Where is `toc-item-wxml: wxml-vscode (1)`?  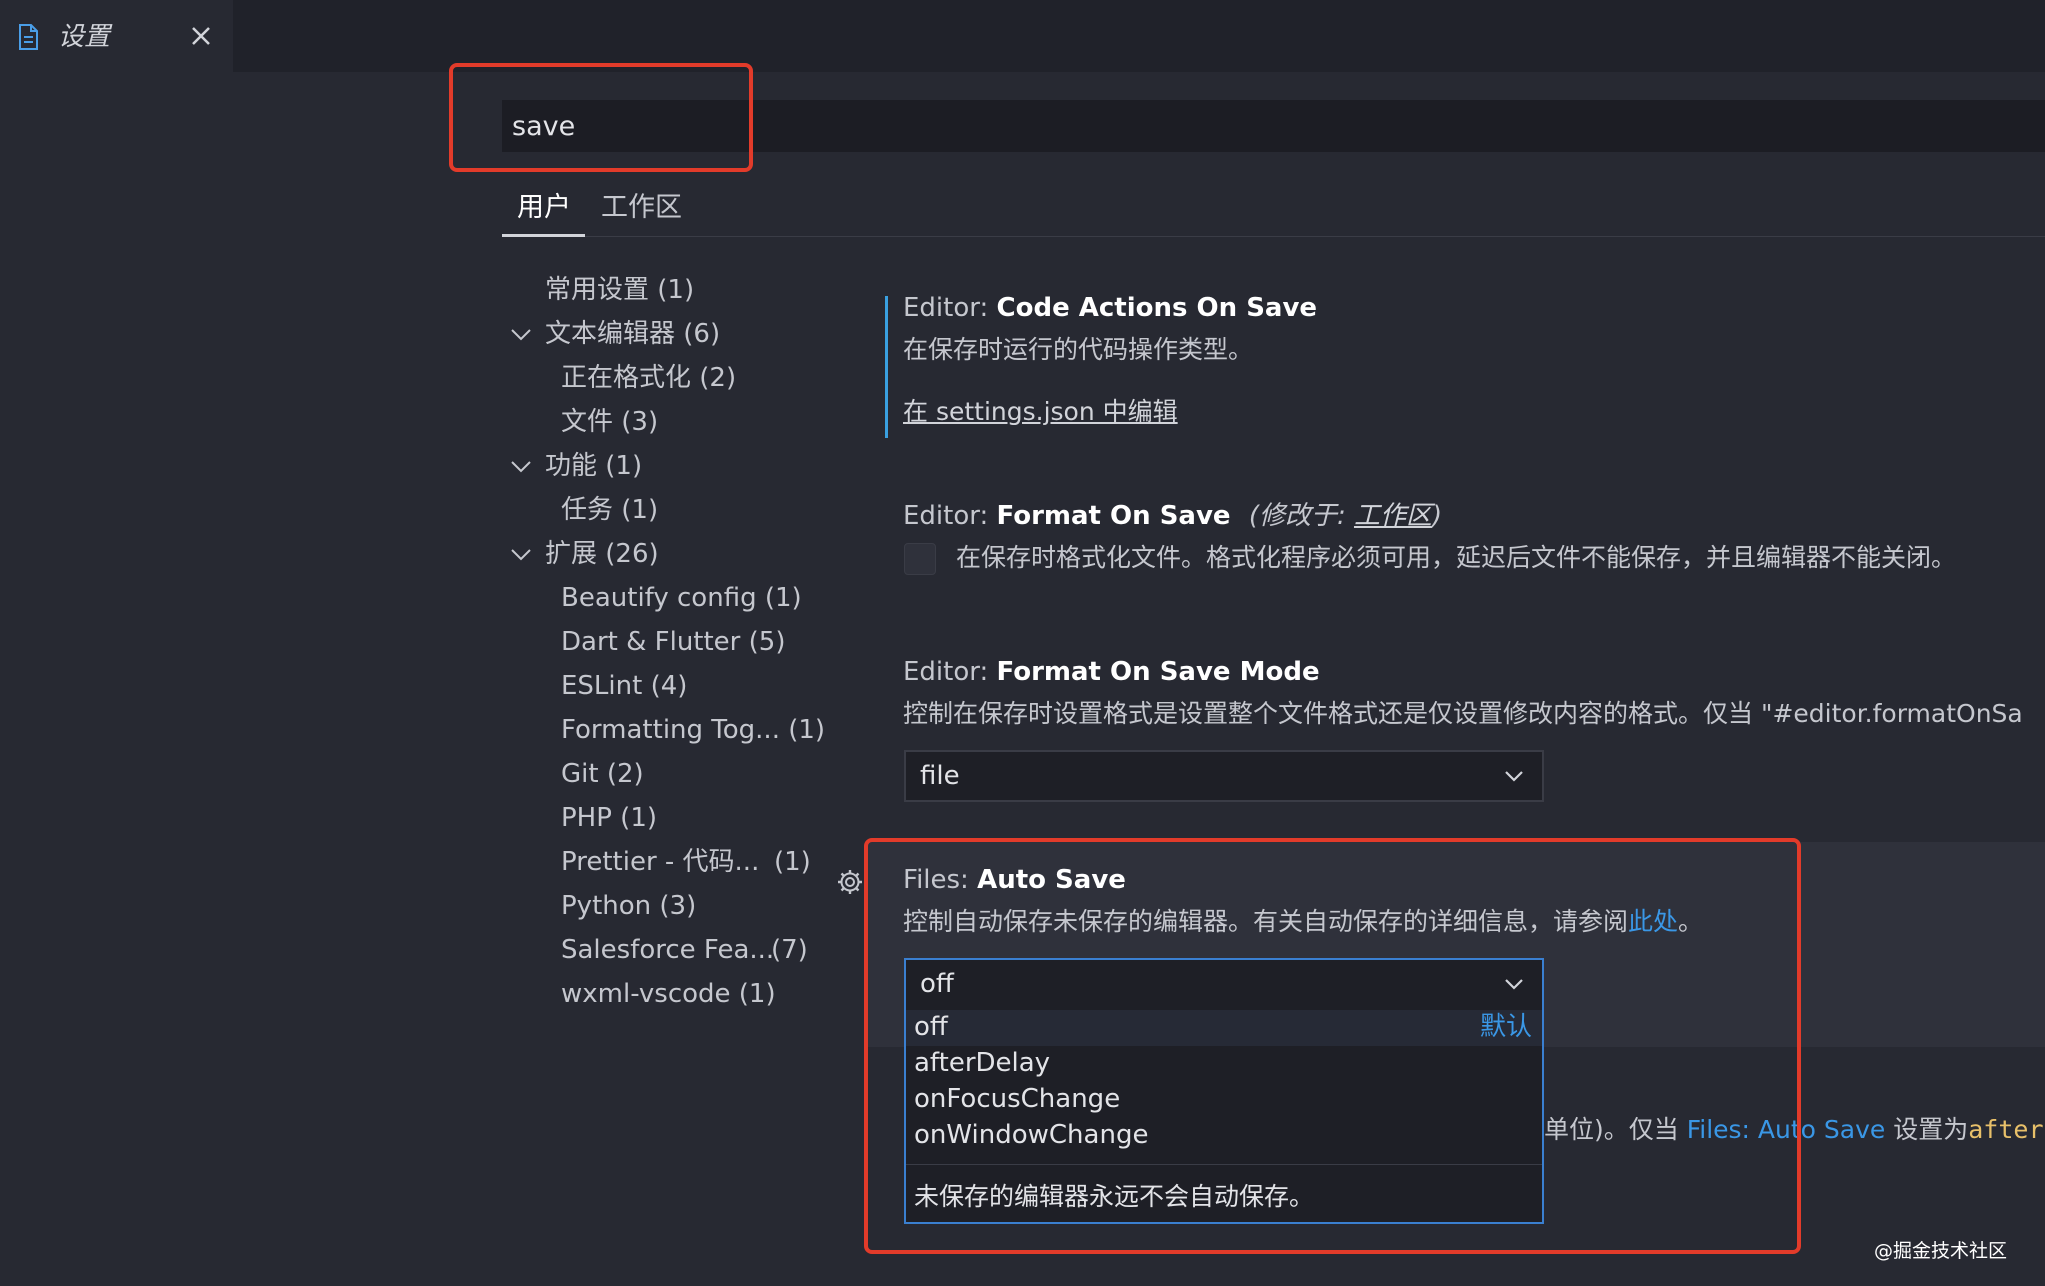
toc-item-wxml: wxml-vscode (1) is located at coordinates (668, 994).